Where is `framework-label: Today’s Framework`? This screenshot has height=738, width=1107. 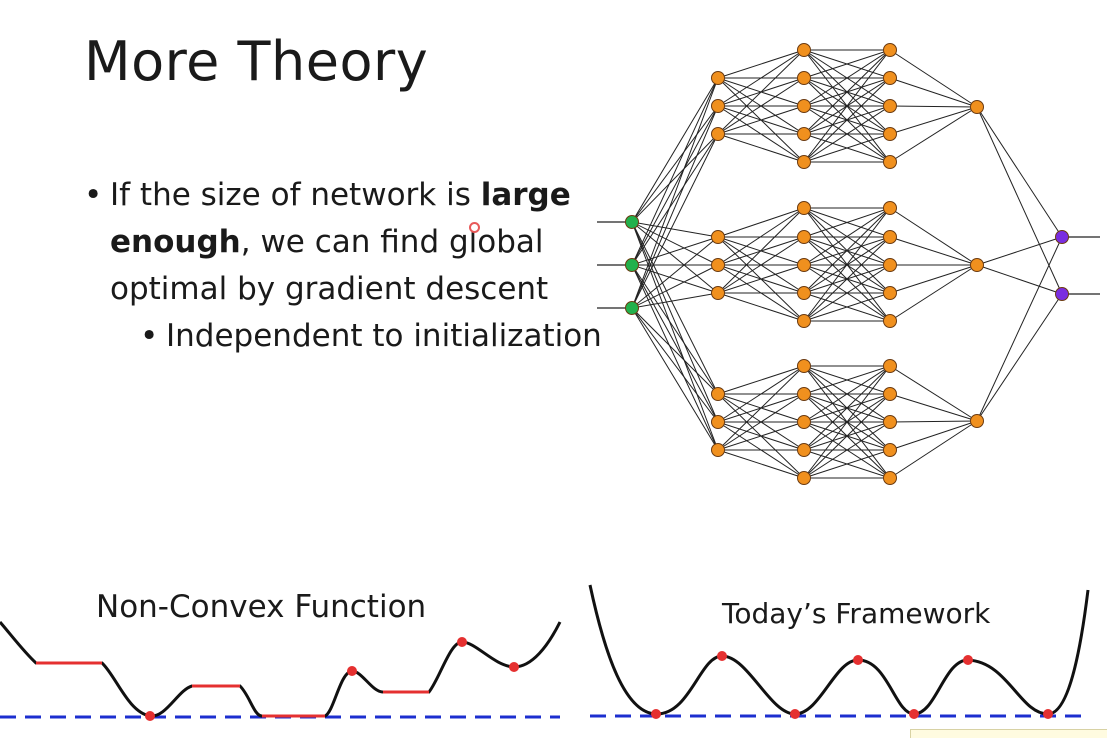
framework-label: Today’s Framework is located at coordinates (856, 613).